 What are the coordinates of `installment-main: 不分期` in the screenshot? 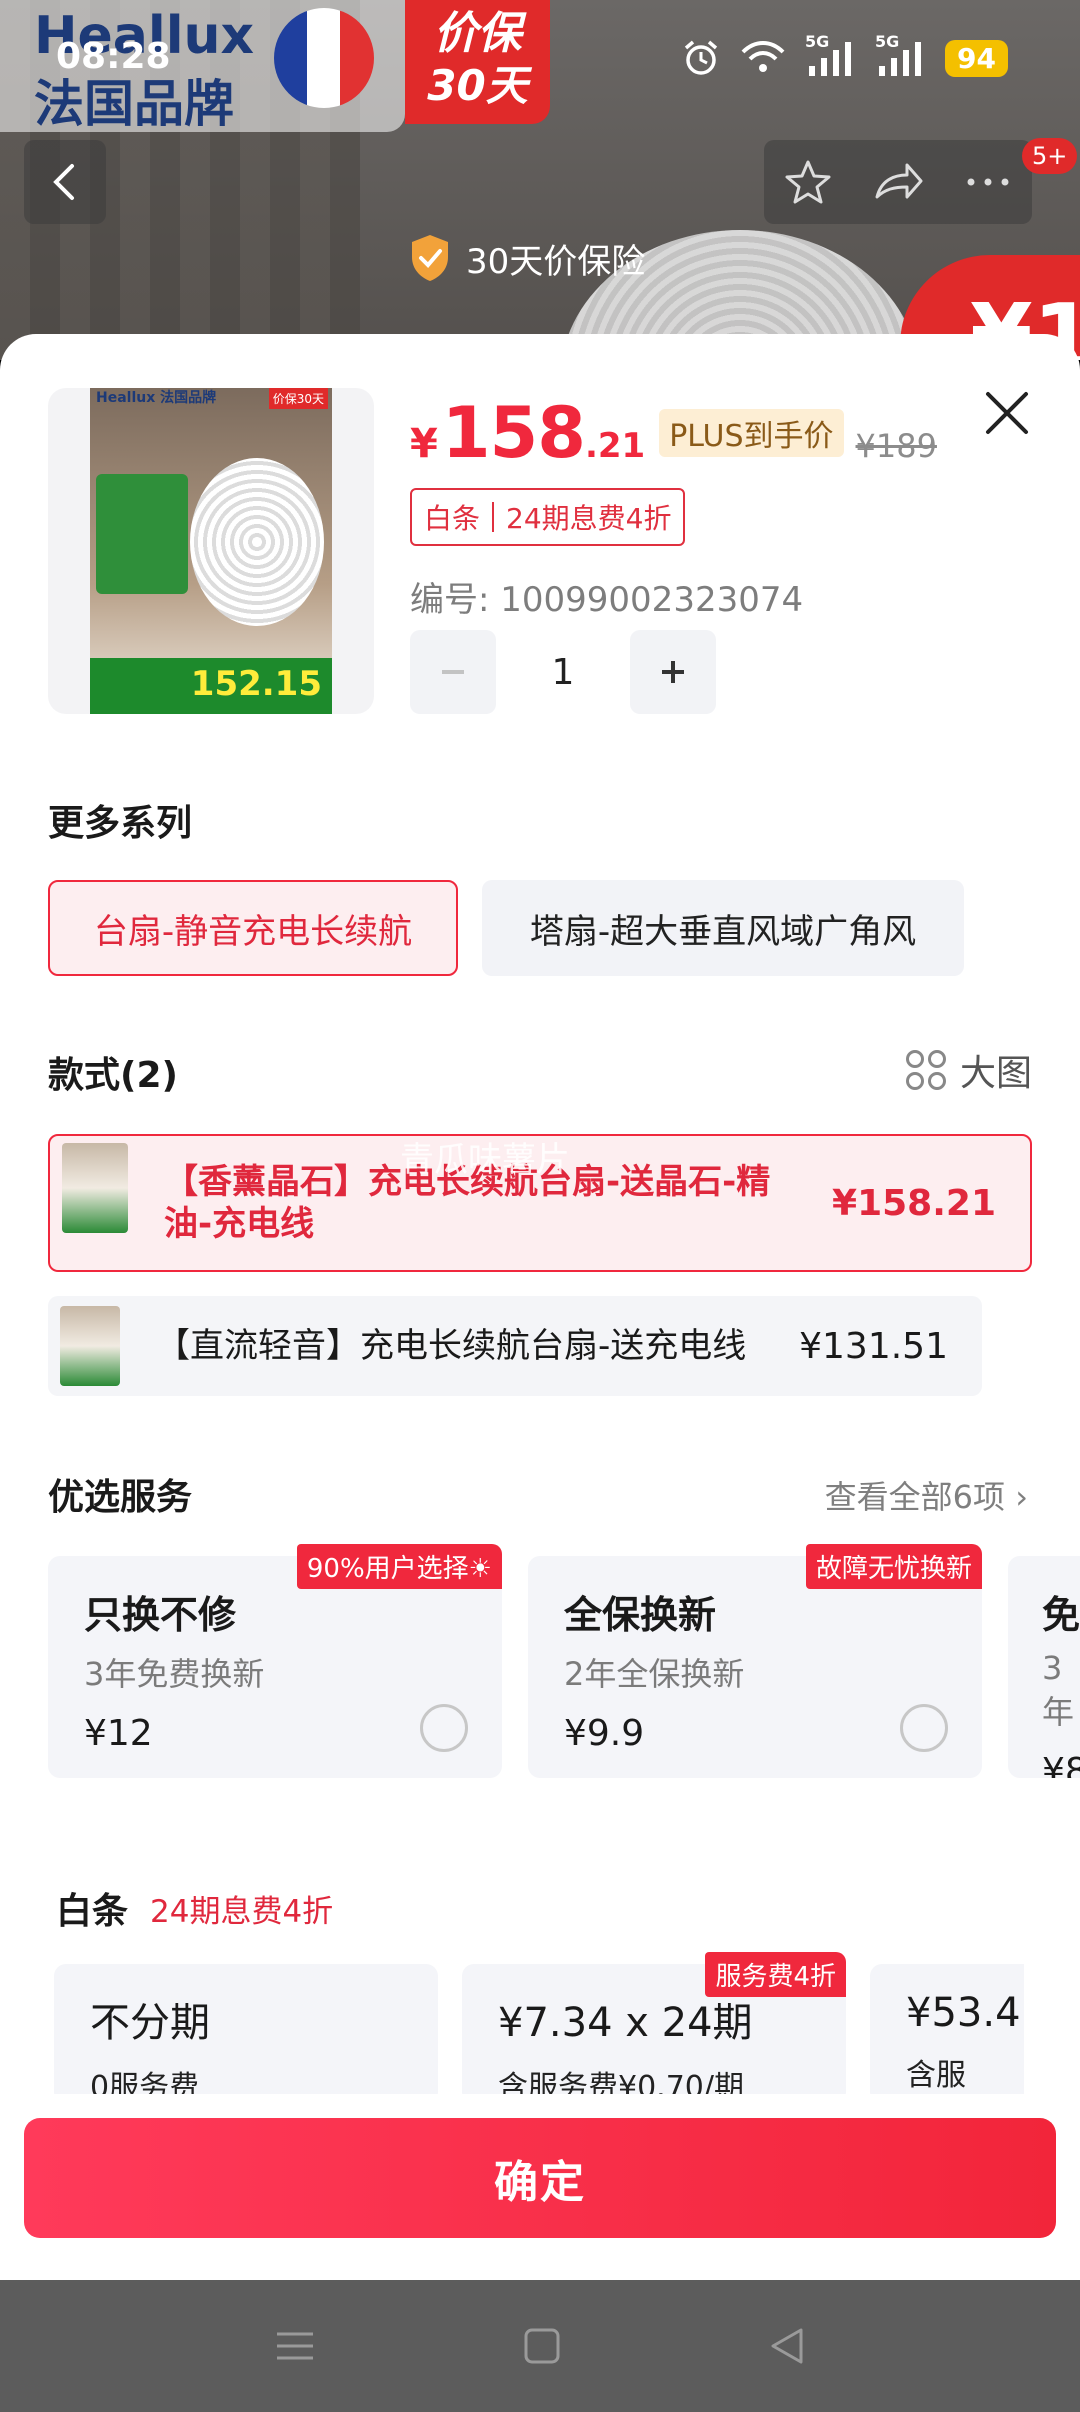 It's located at (150, 2023).